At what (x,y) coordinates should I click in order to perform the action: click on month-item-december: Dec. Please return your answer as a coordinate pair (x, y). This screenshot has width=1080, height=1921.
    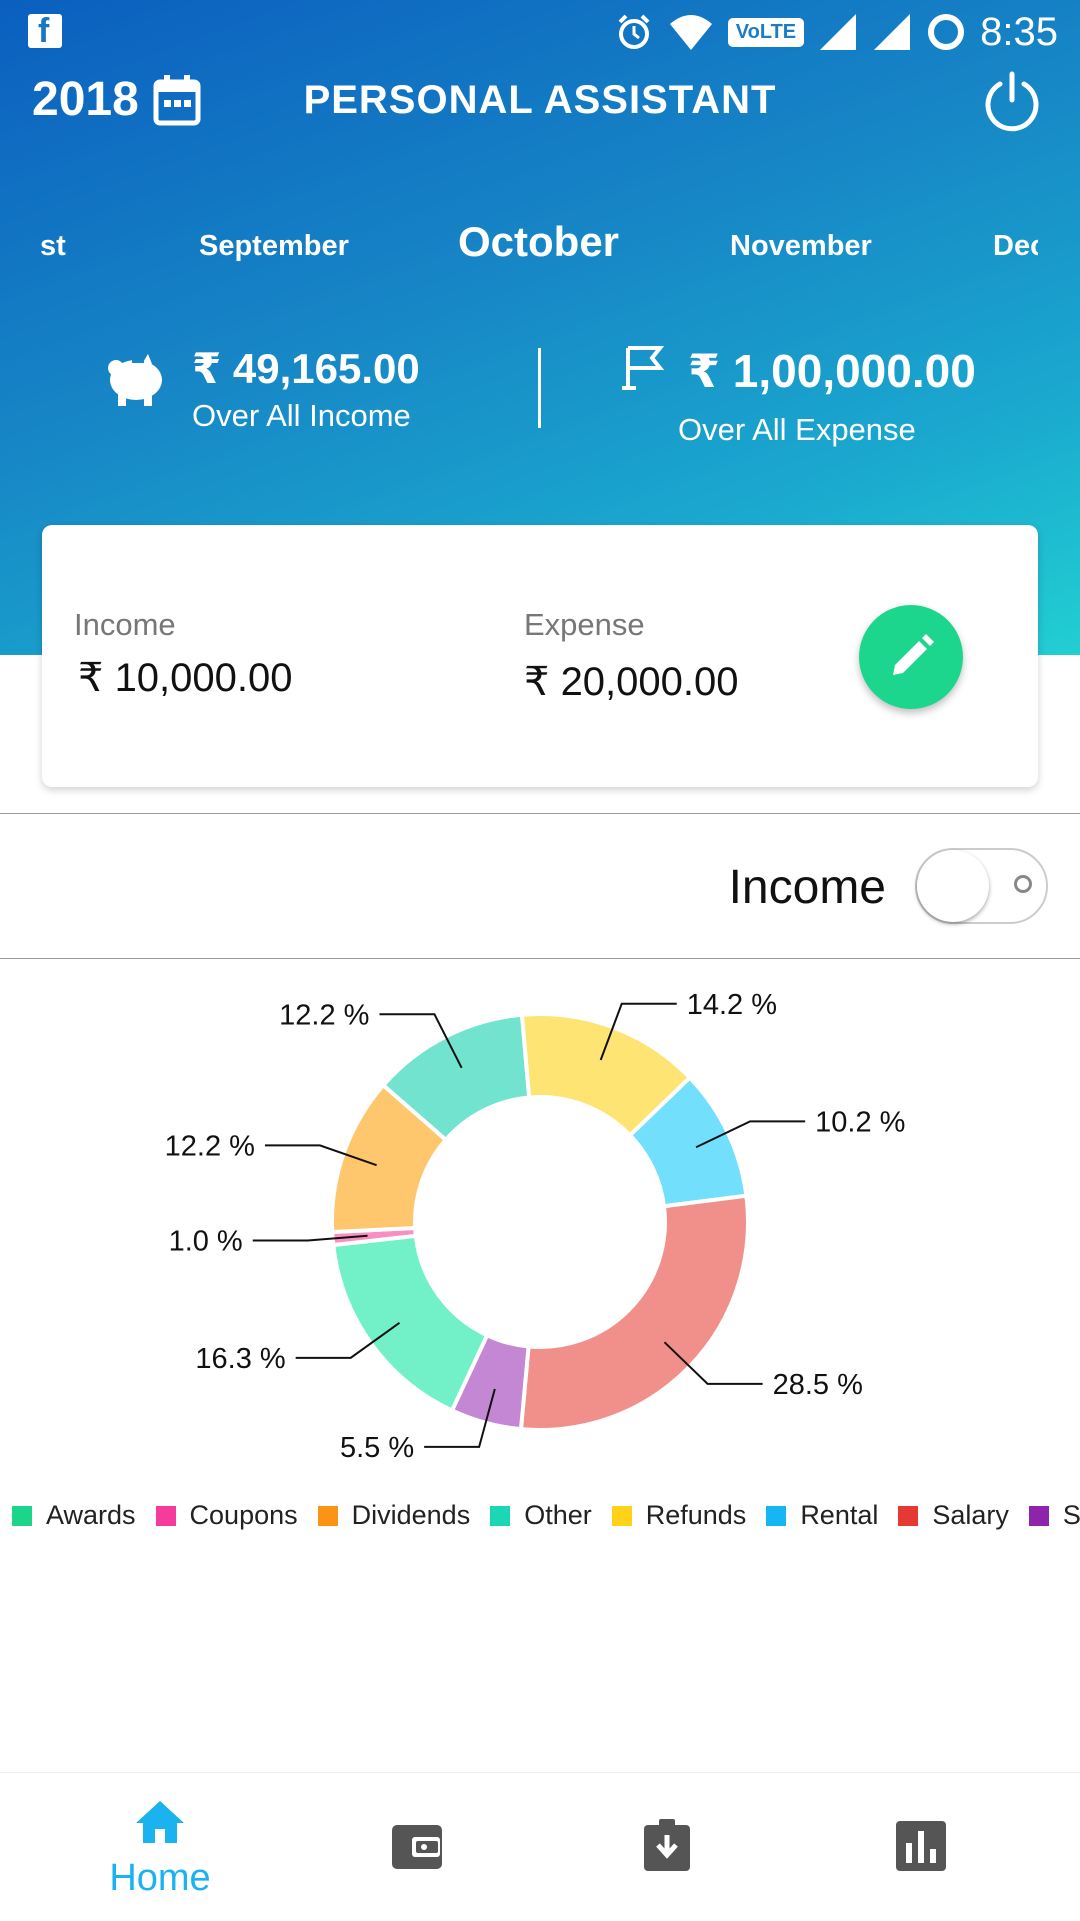
    Looking at the image, I should click on (1015, 246).